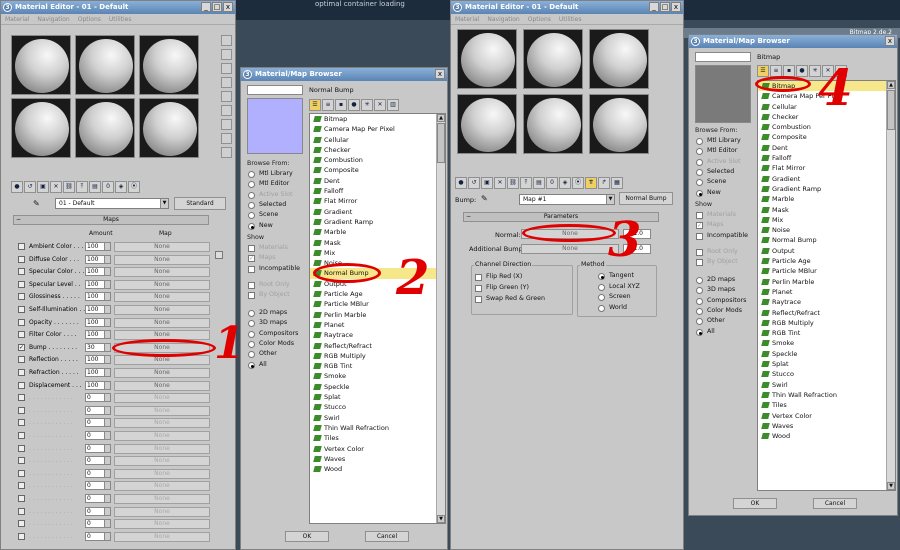 The width and height of the screenshot is (900, 550). What do you see at coordinates (367, 105) in the screenshot?
I see `update-scene-icon: ✳` at bounding box center [367, 105].